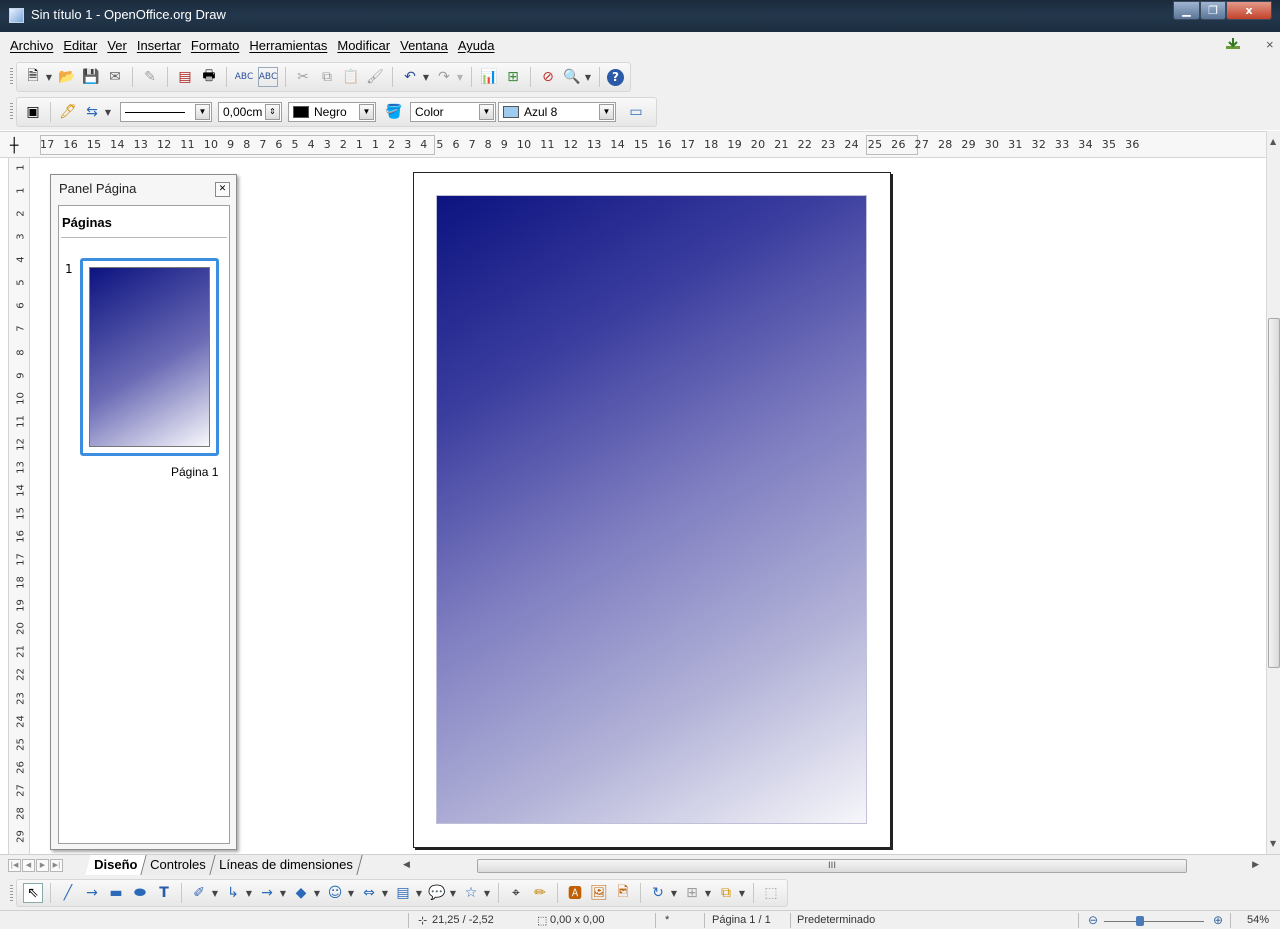 The width and height of the screenshot is (1280, 929). What do you see at coordinates (33, 77) in the screenshot?
I see `new-document-icon: 🗎` at bounding box center [33, 77].